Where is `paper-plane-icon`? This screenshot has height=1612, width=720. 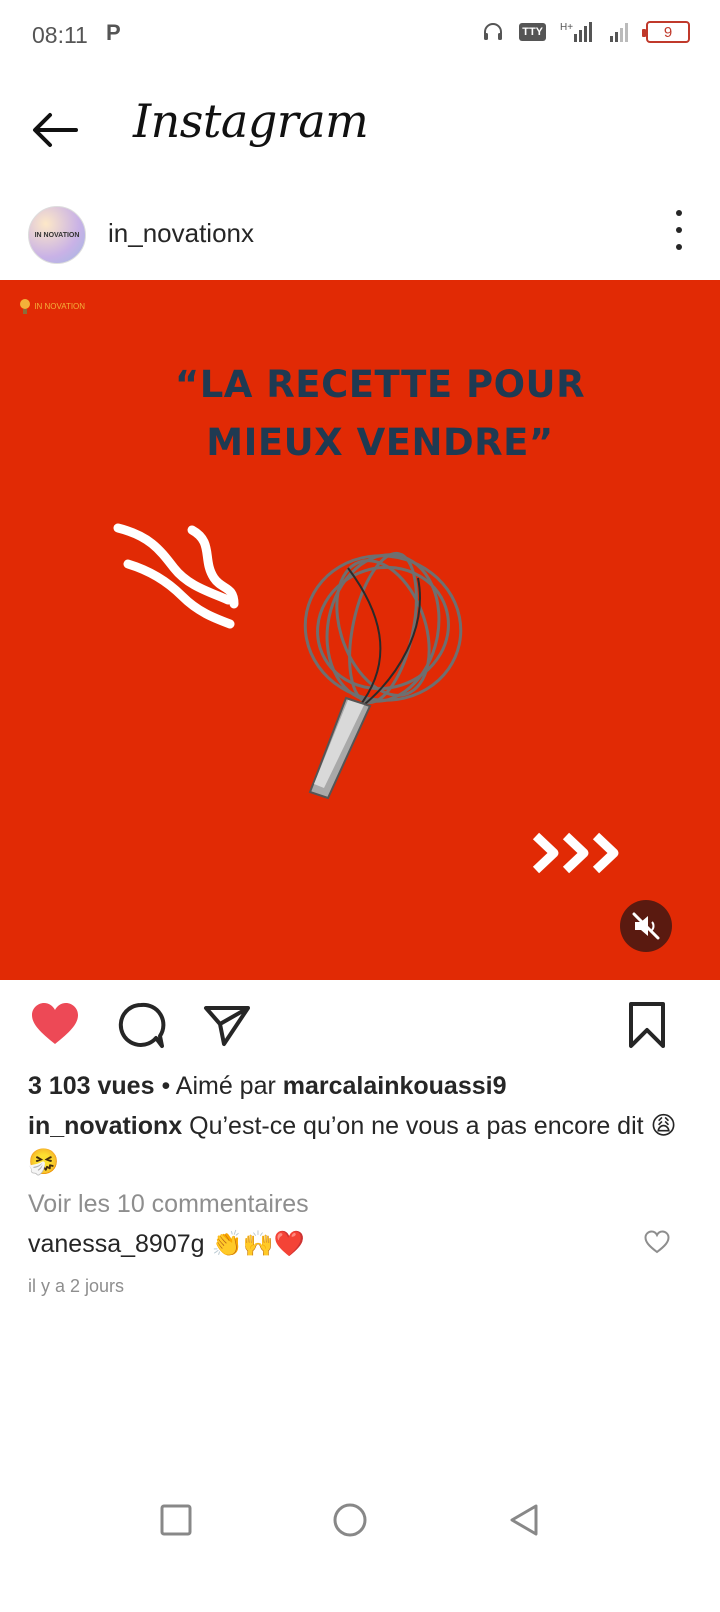
paper-plane-icon is located at coordinates (227, 1026).